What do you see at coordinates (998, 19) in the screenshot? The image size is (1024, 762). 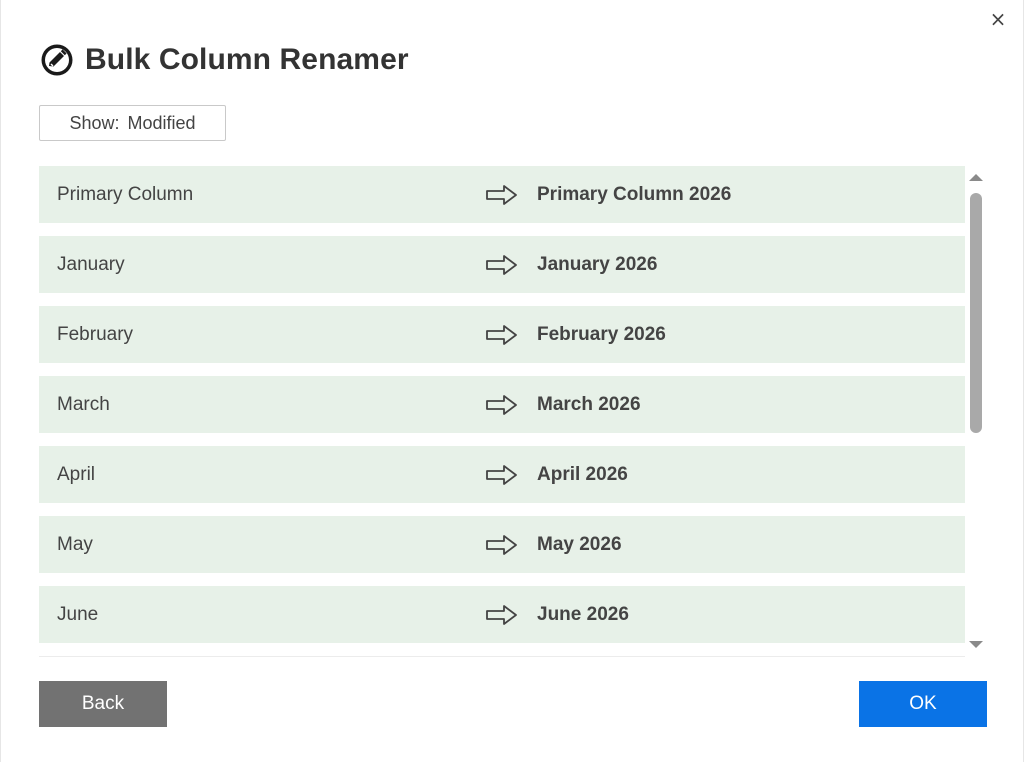 I see `close-icon: ×` at bounding box center [998, 19].